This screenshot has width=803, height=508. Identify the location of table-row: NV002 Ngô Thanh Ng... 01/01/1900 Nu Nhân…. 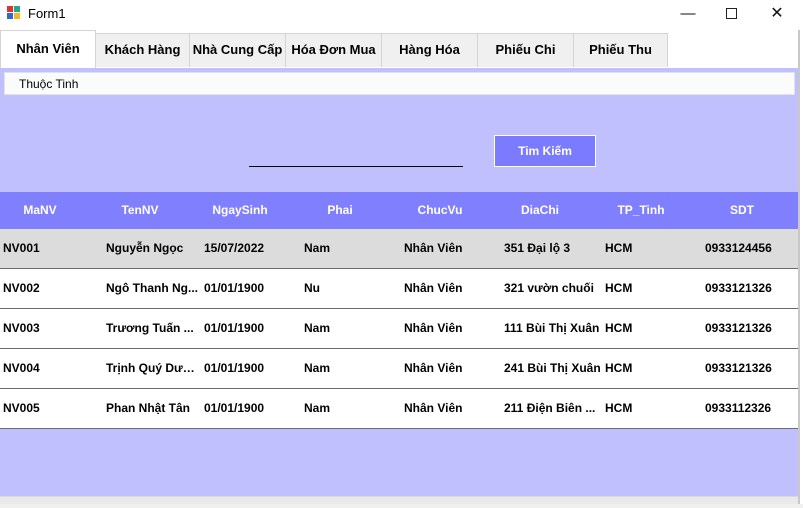
(399, 289).